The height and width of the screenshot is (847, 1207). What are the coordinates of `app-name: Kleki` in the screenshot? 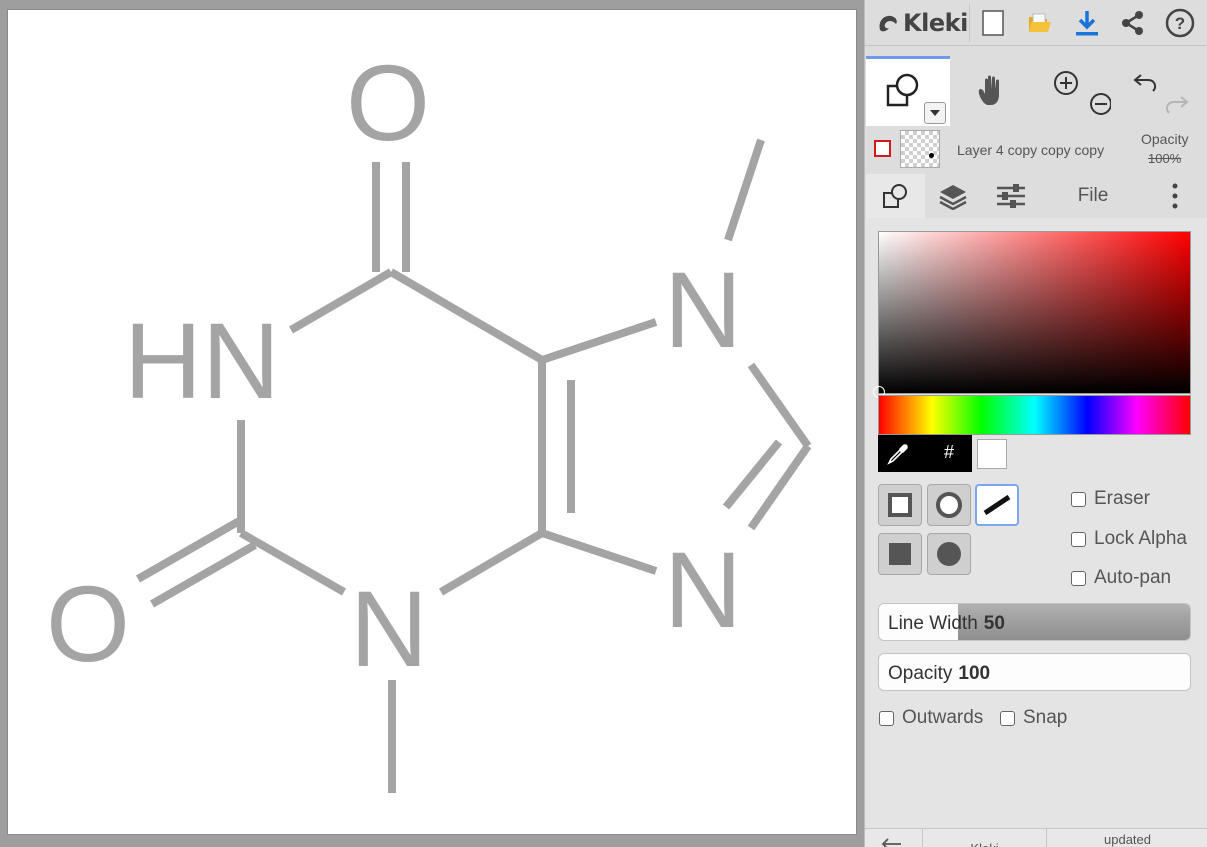 It's located at (935, 23).